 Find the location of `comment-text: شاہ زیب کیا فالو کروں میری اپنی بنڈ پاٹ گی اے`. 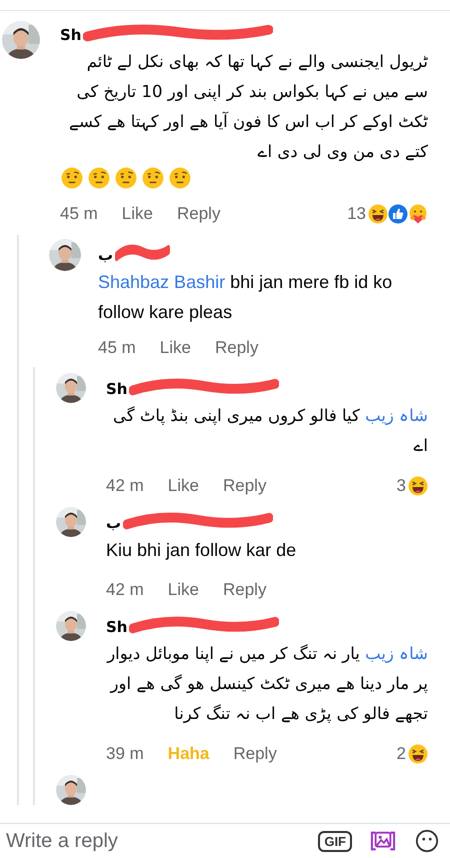

comment-text: شاہ زیب کیا فالو کروں میری اپنی بنڈ پاٹ گی اے is located at coordinates (270, 431).